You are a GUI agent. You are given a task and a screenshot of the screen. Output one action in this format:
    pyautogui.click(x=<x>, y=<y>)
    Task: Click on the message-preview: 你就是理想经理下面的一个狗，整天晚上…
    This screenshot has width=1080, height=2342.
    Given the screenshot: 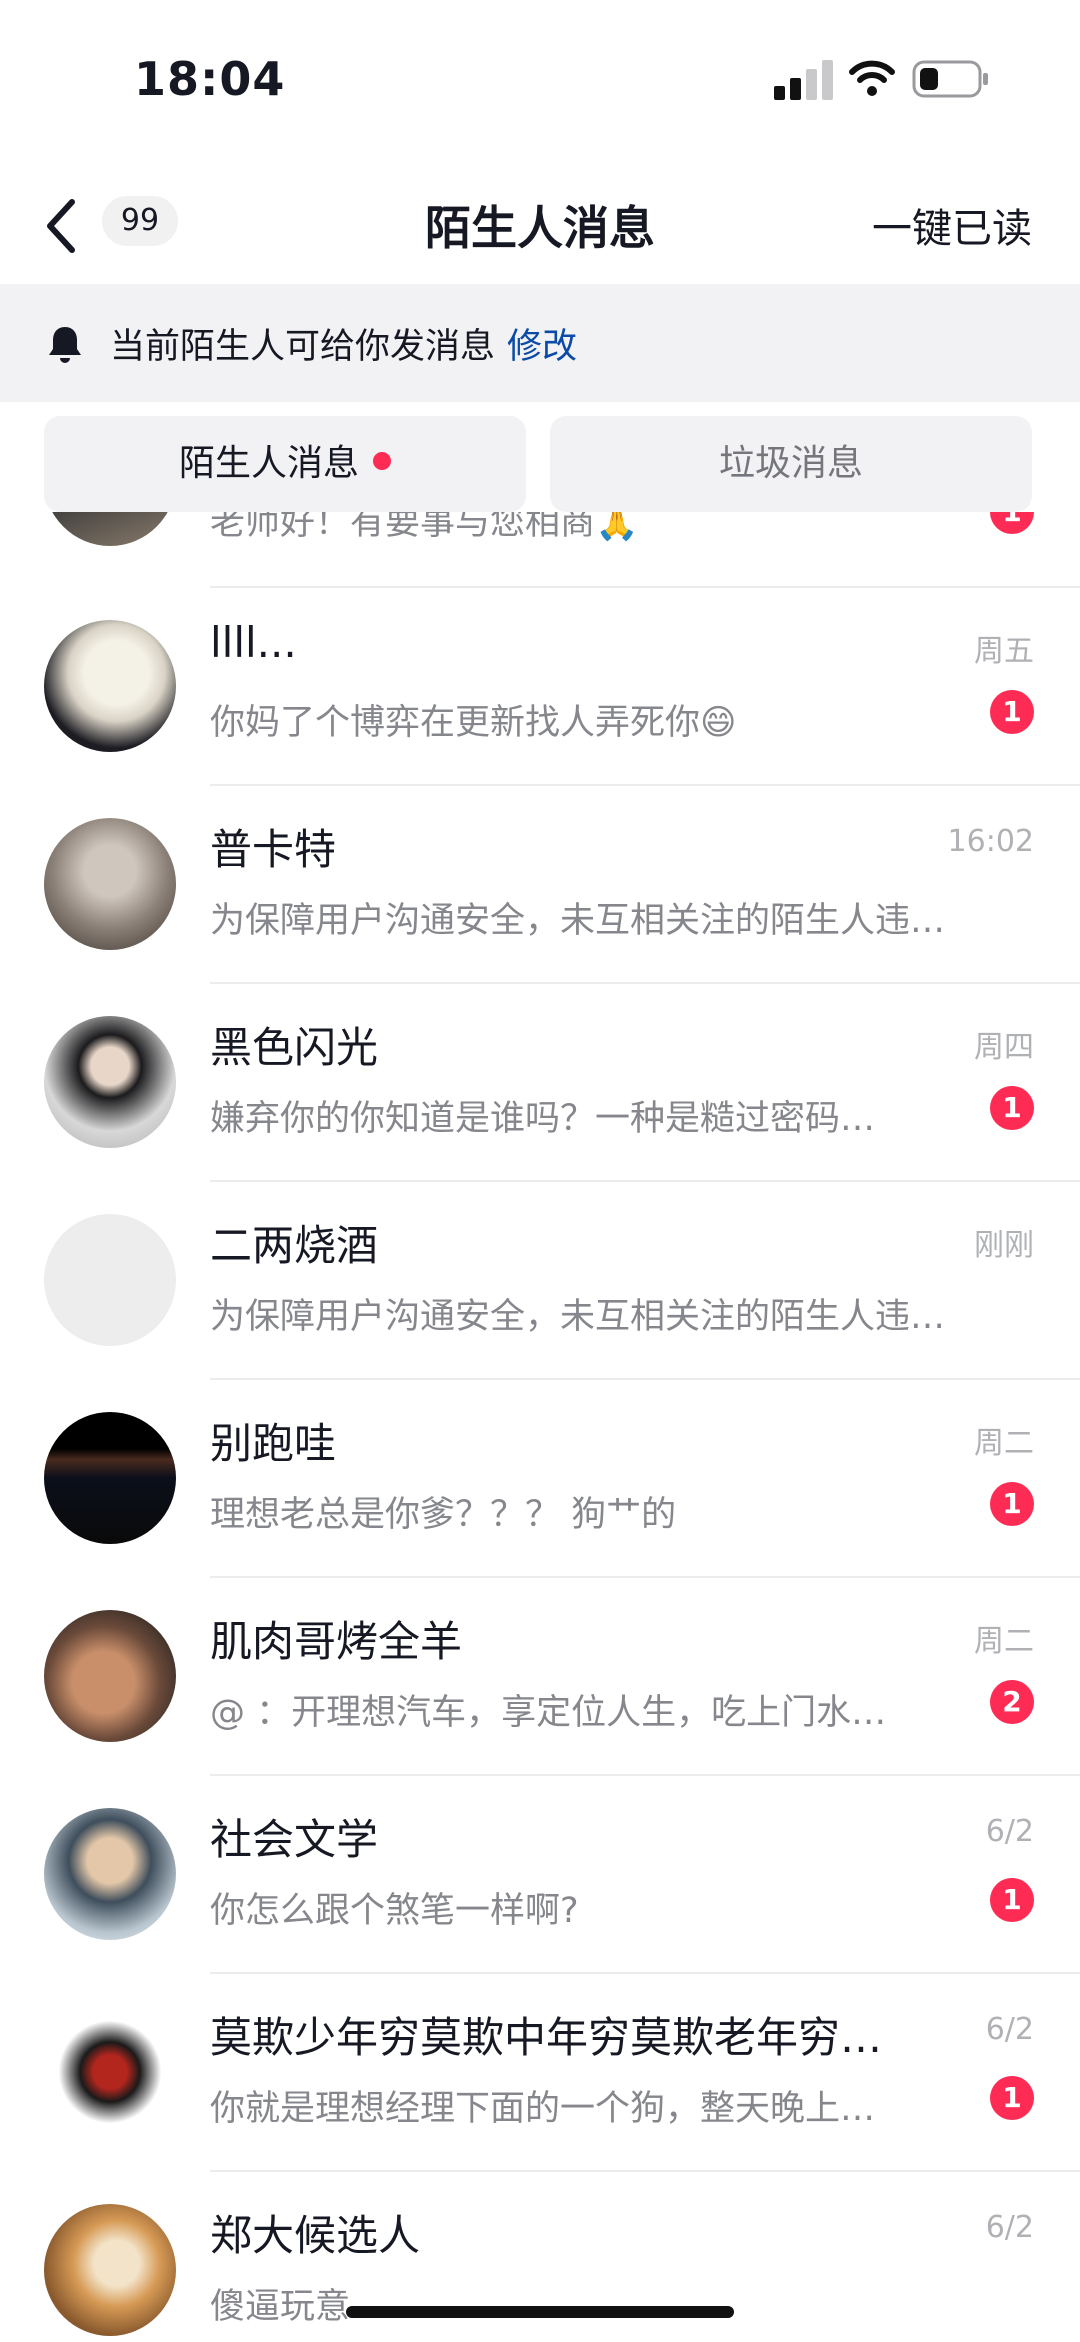 What is the action you would take?
    pyautogui.click(x=543, y=2109)
    